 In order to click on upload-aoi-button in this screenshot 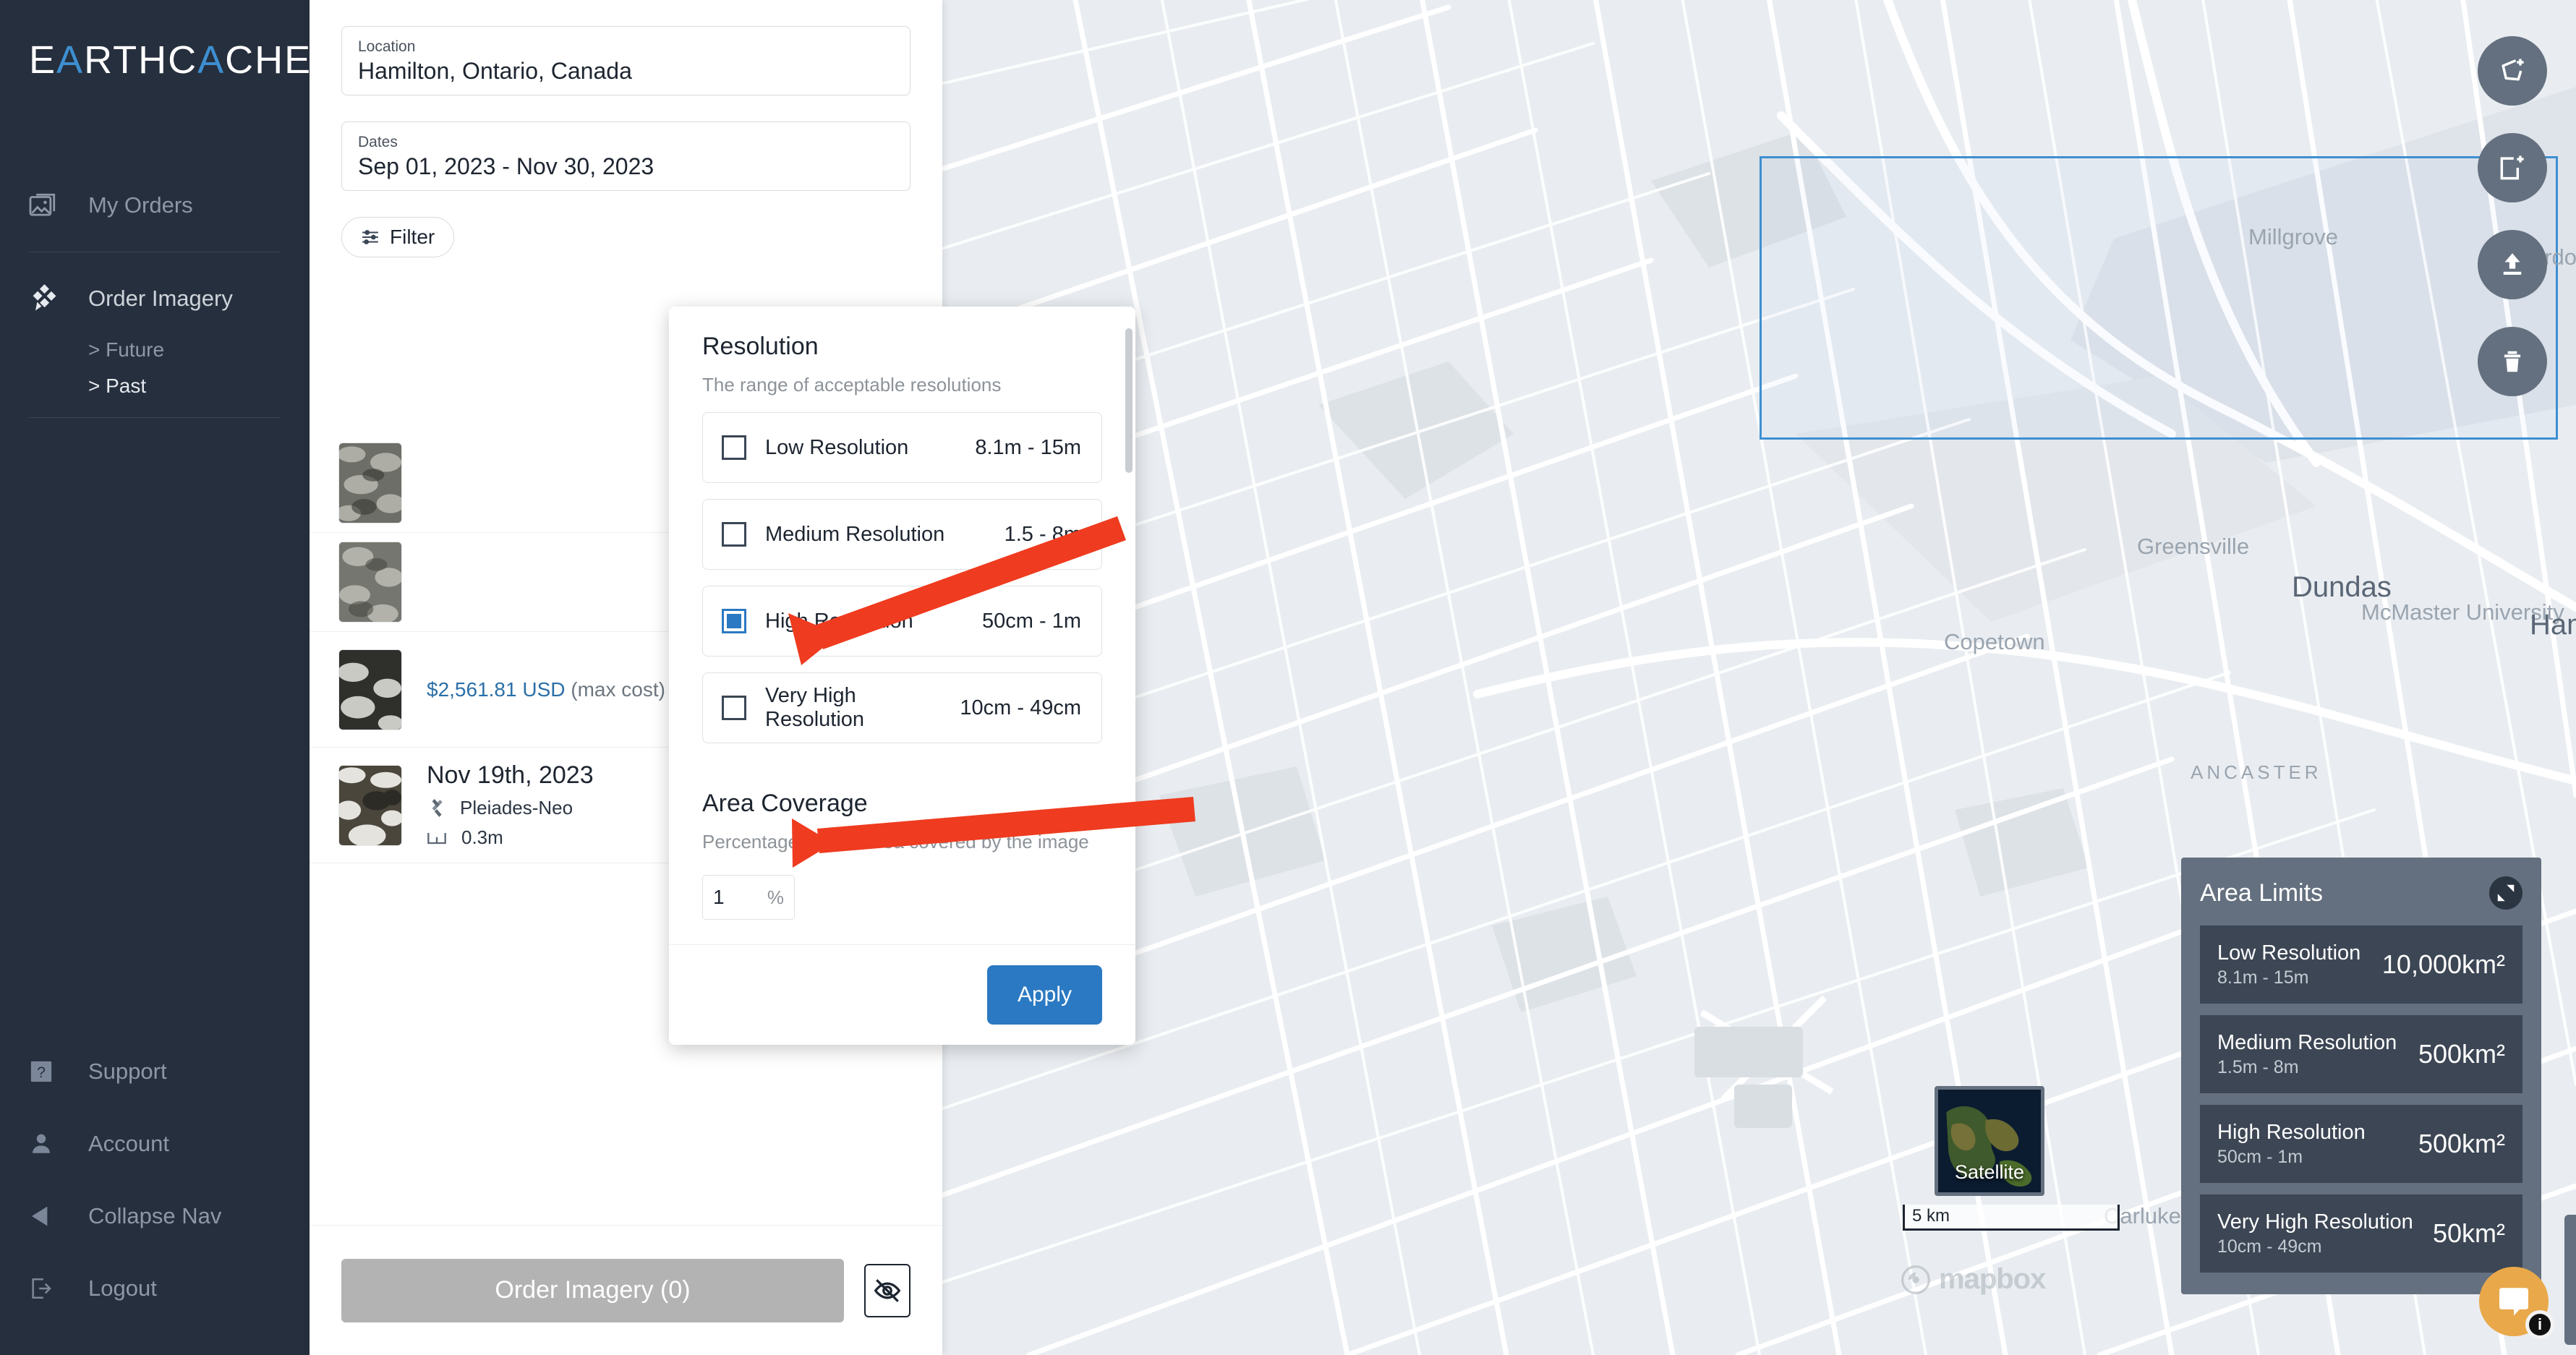, I will do `click(2512, 264)`.